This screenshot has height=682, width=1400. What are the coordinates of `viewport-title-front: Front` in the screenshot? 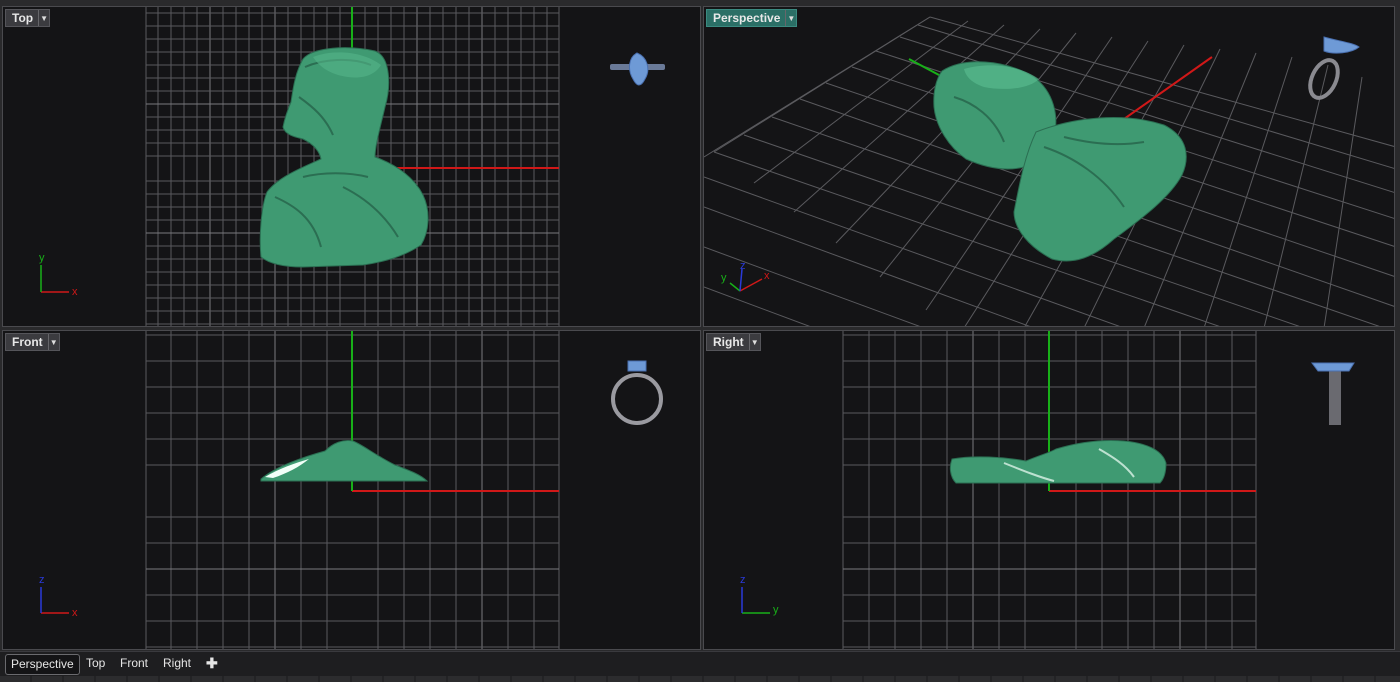 It's located at (27, 342).